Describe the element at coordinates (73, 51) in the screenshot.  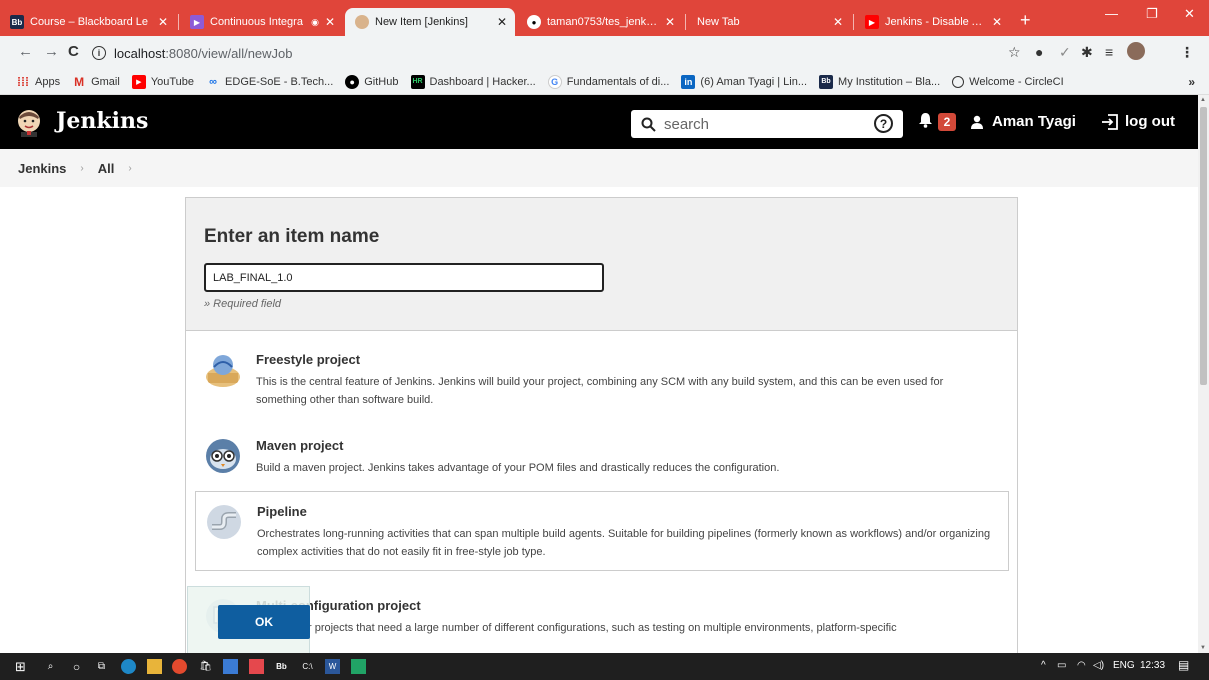
I see `reload-icon: C` at that location.